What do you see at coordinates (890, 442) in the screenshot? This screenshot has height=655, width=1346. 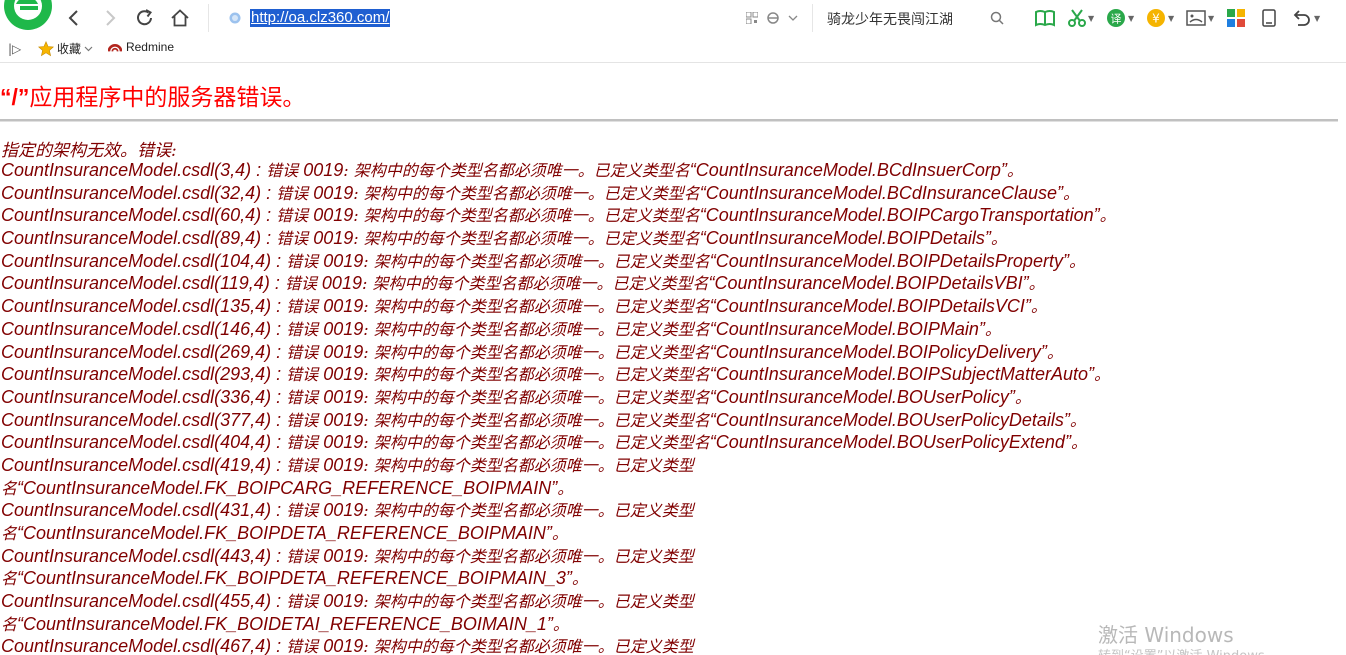 I see `error-type-name: “CountInsuranceModel.BOUserPolicyExtend”` at bounding box center [890, 442].